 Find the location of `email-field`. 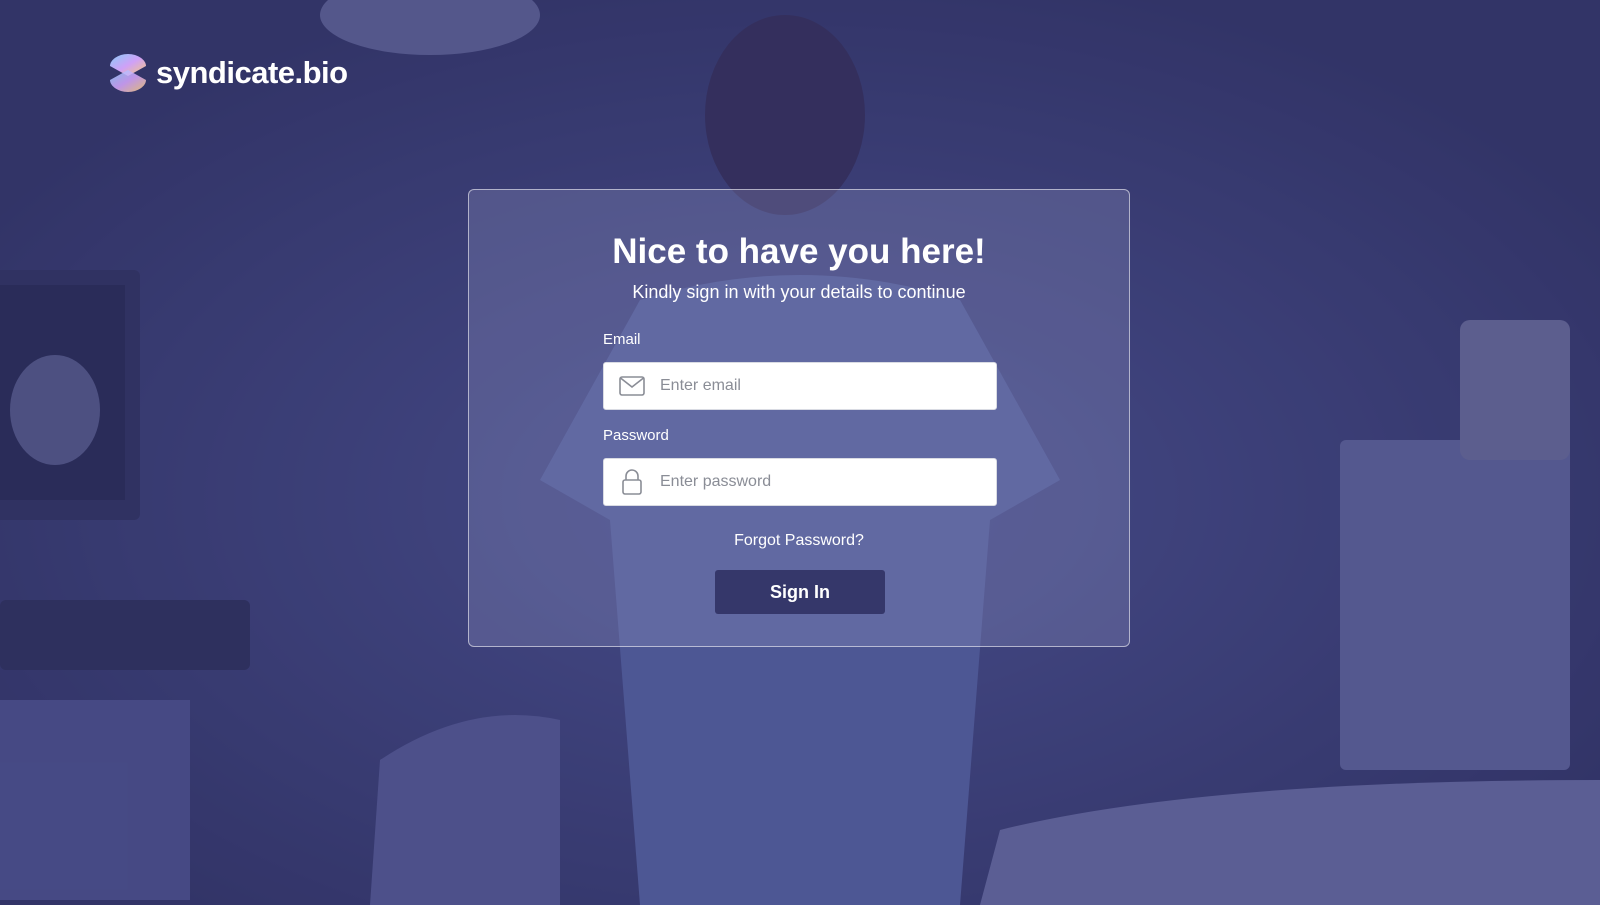

email-field is located at coordinates (800, 386).